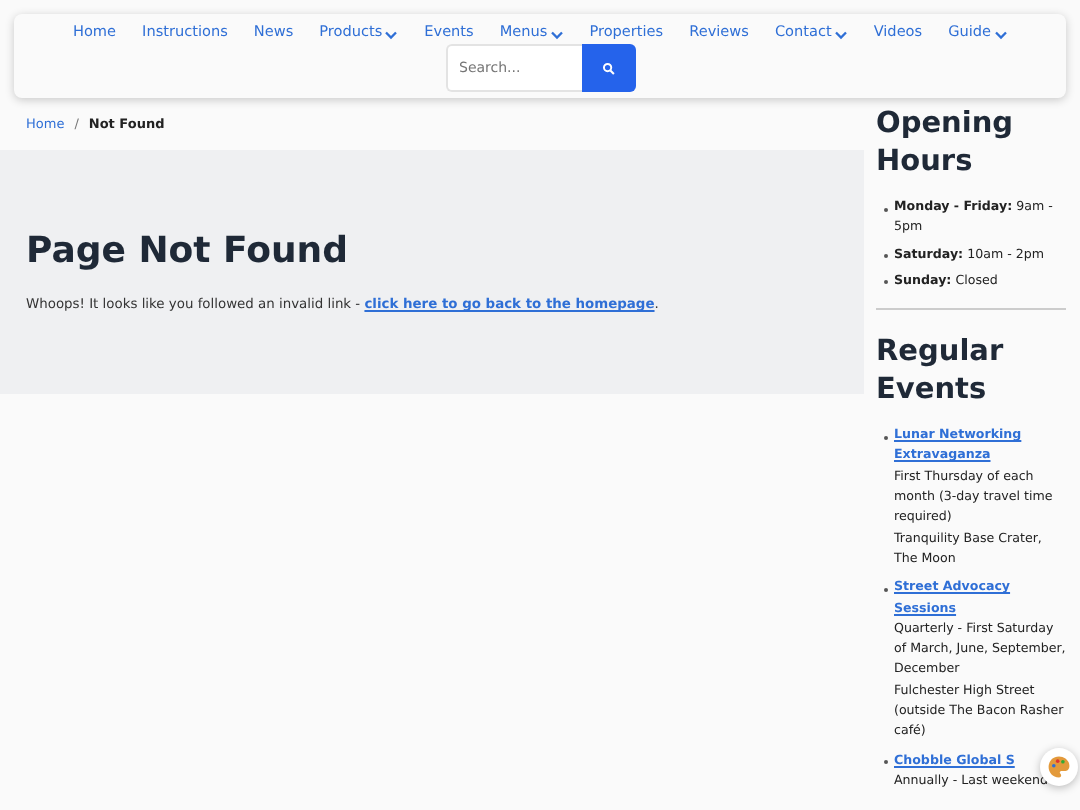  Describe the element at coordinates (946, 144) in the screenshot. I see `sidebar-heading: Opening Hours` at that location.